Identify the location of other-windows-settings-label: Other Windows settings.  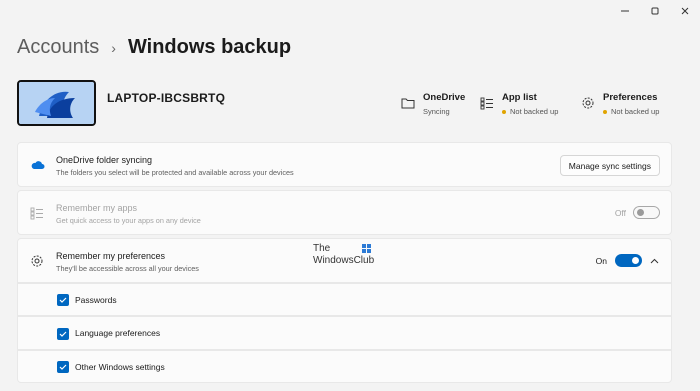
(120, 367).